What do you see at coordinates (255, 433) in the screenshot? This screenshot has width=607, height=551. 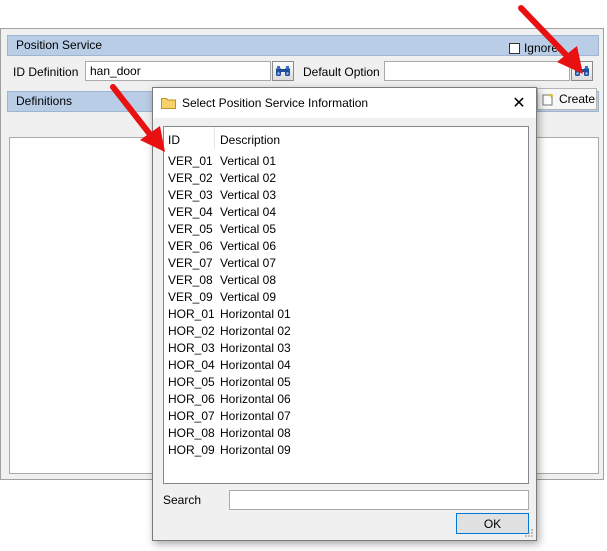 I see `list-item-description: Horizontal 08` at bounding box center [255, 433].